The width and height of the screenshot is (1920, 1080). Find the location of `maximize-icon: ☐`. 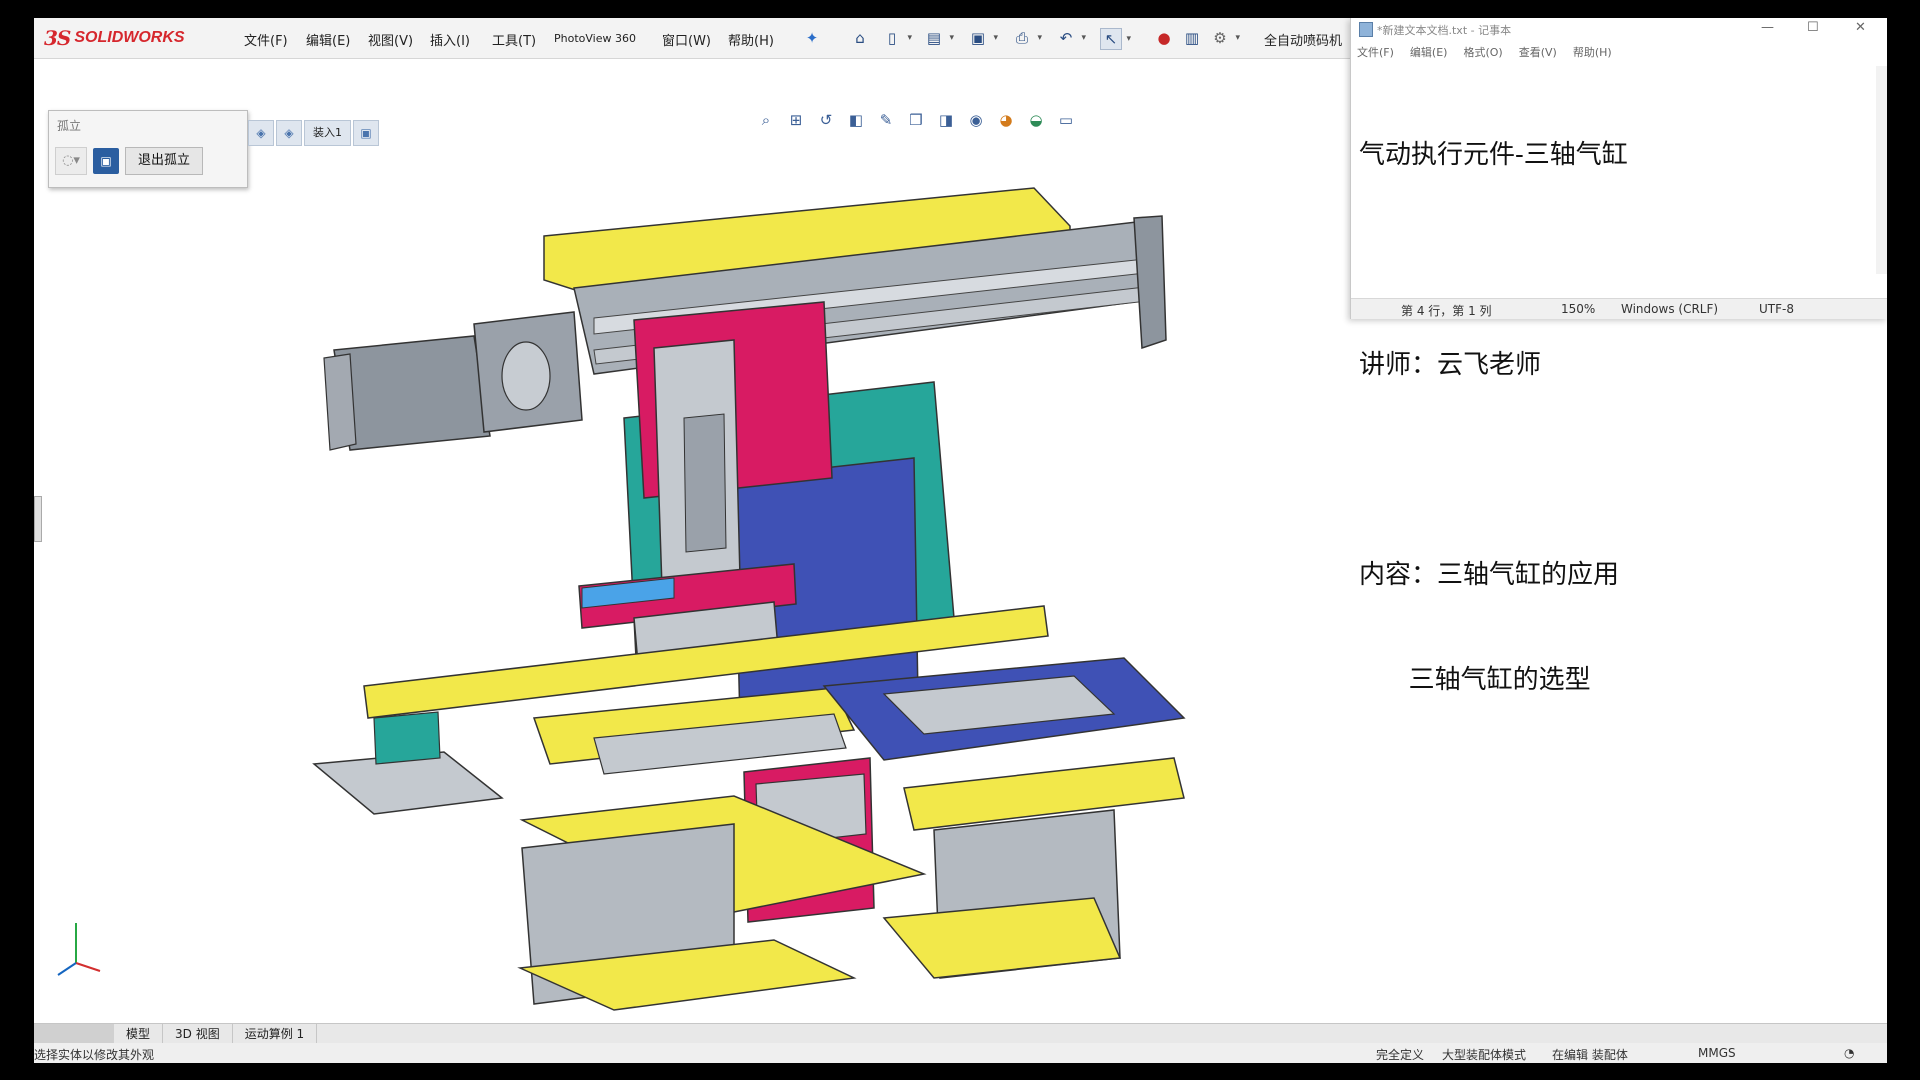

maximize-icon: ☐ is located at coordinates (1813, 27).